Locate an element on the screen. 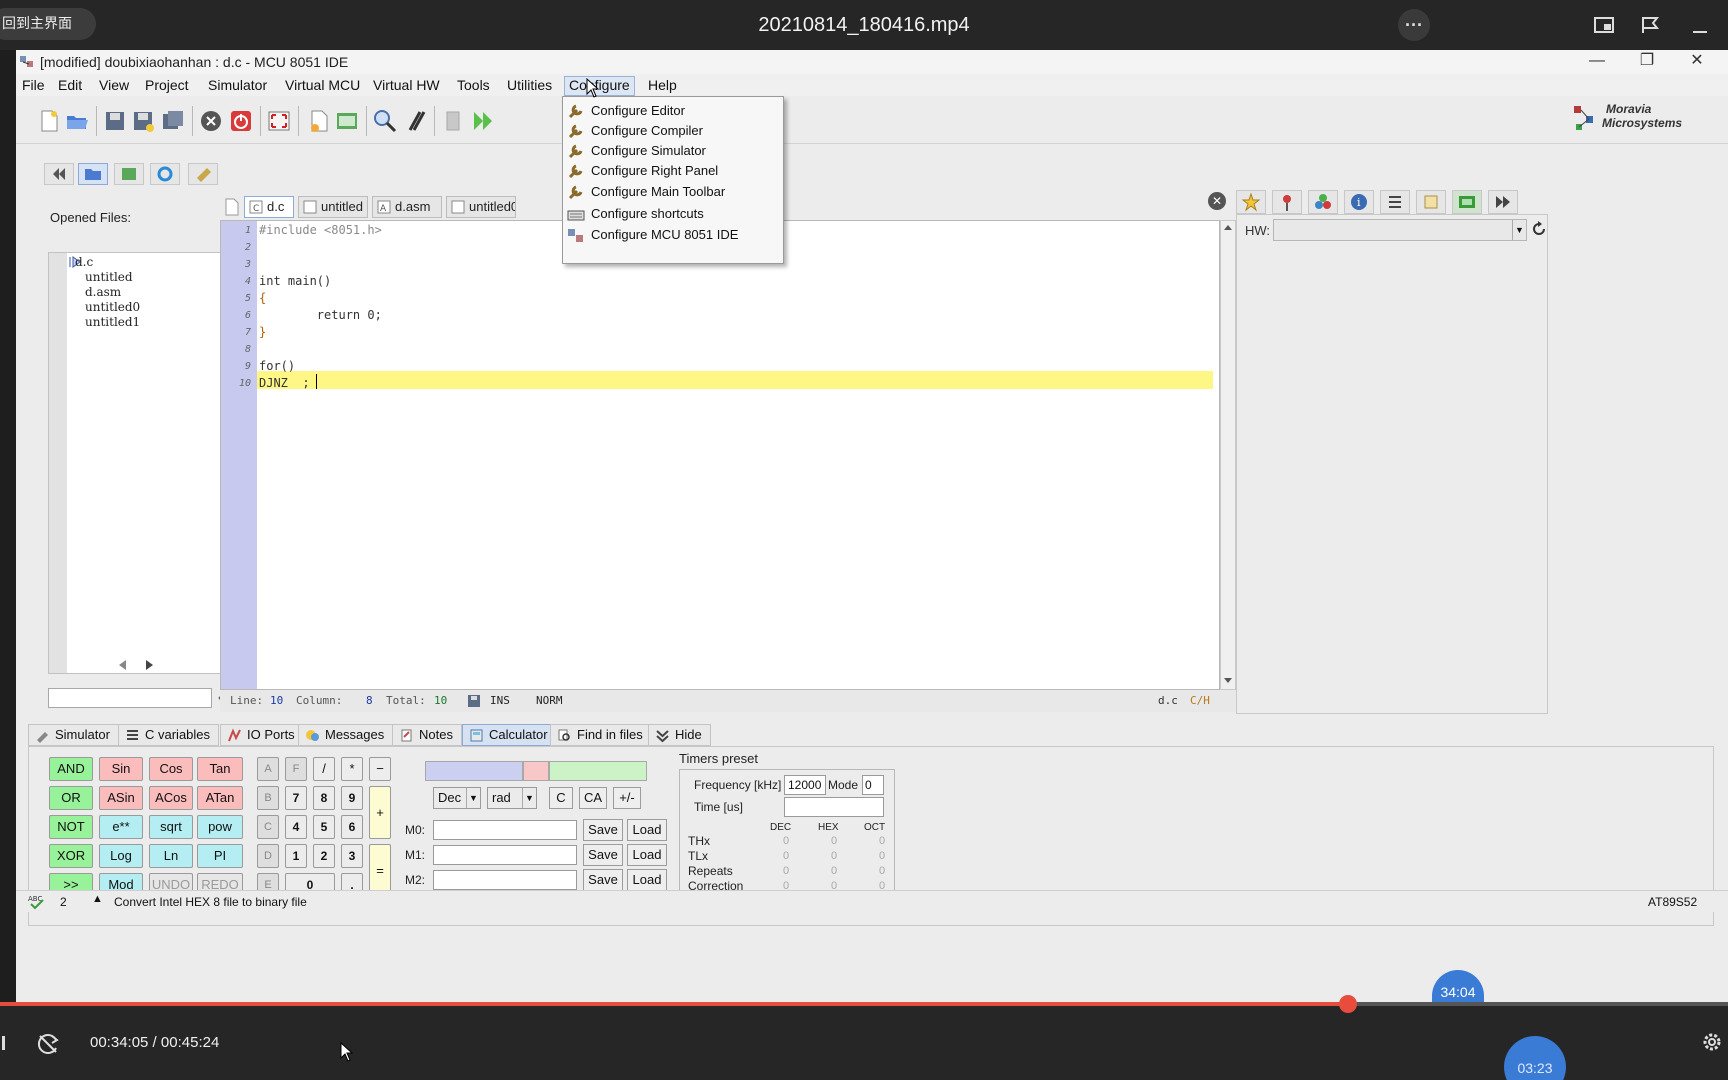  menu-tools: Tools is located at coordinates (473, 86).